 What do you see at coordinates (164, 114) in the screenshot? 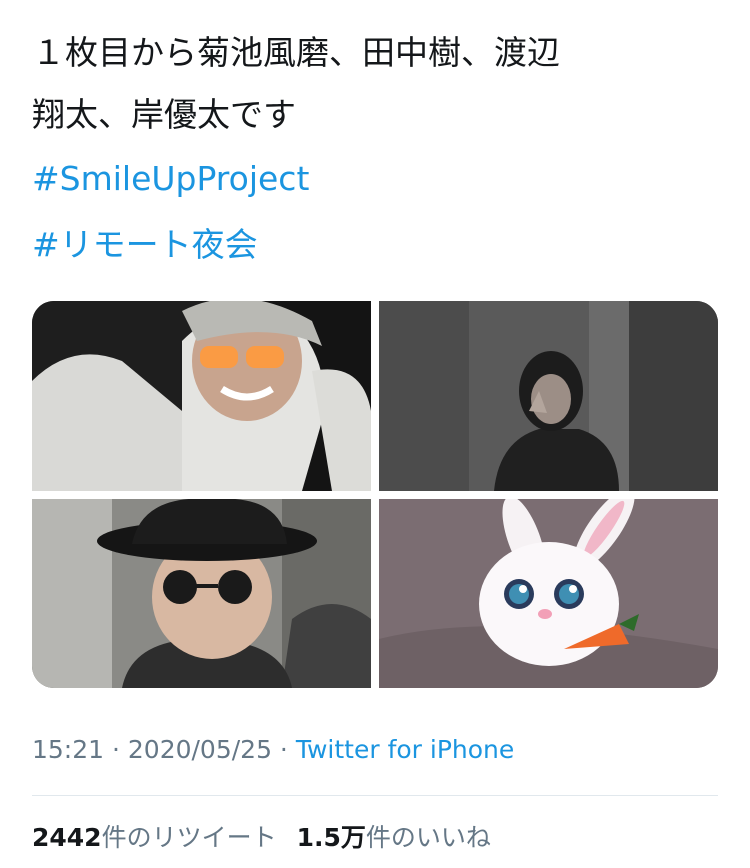
I see `tweet-text-line-2: 翔太、岸優太です` at bounding box center [164, 114].